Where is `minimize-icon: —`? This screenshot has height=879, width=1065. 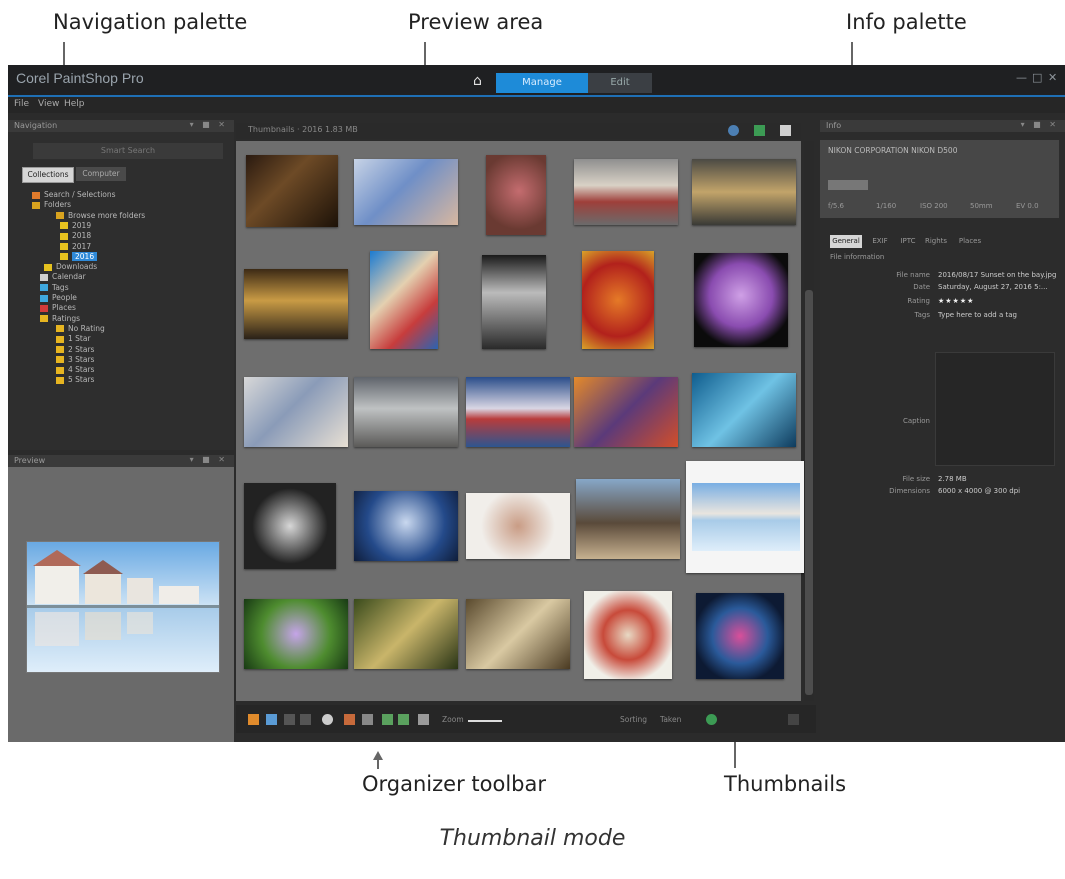
minimize-icon: — is located at coordinates (1021, 77).